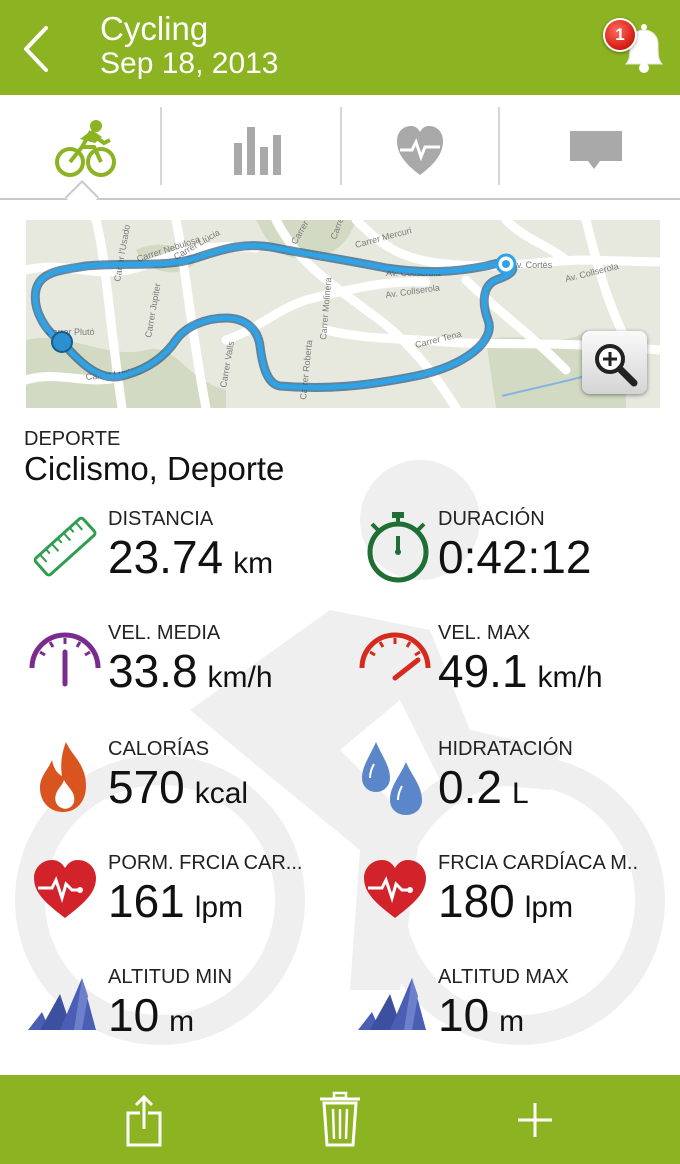 The height and width of the screenshot is (1164, 680). What do you see at coordinates (483, 787) in the screenshot?
I see `stat-value: 0.2 L` at bounding box center [483, 787].